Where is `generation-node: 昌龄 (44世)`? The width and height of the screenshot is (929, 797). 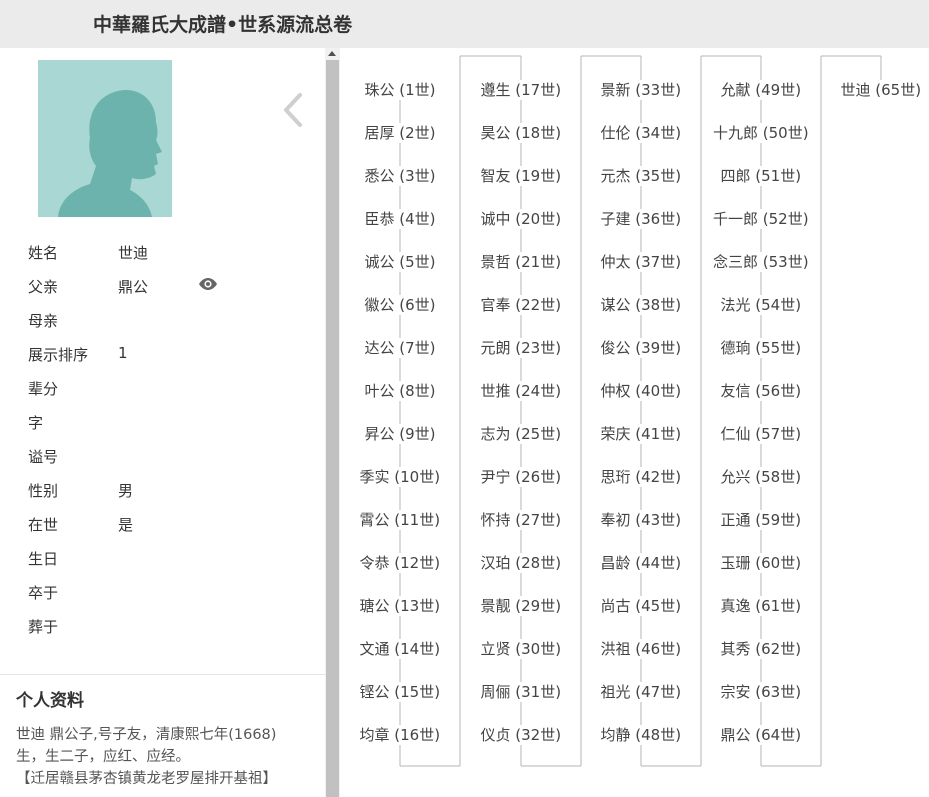
generation-node: 昌龄 (44世) is located at coordinates (641, 563).